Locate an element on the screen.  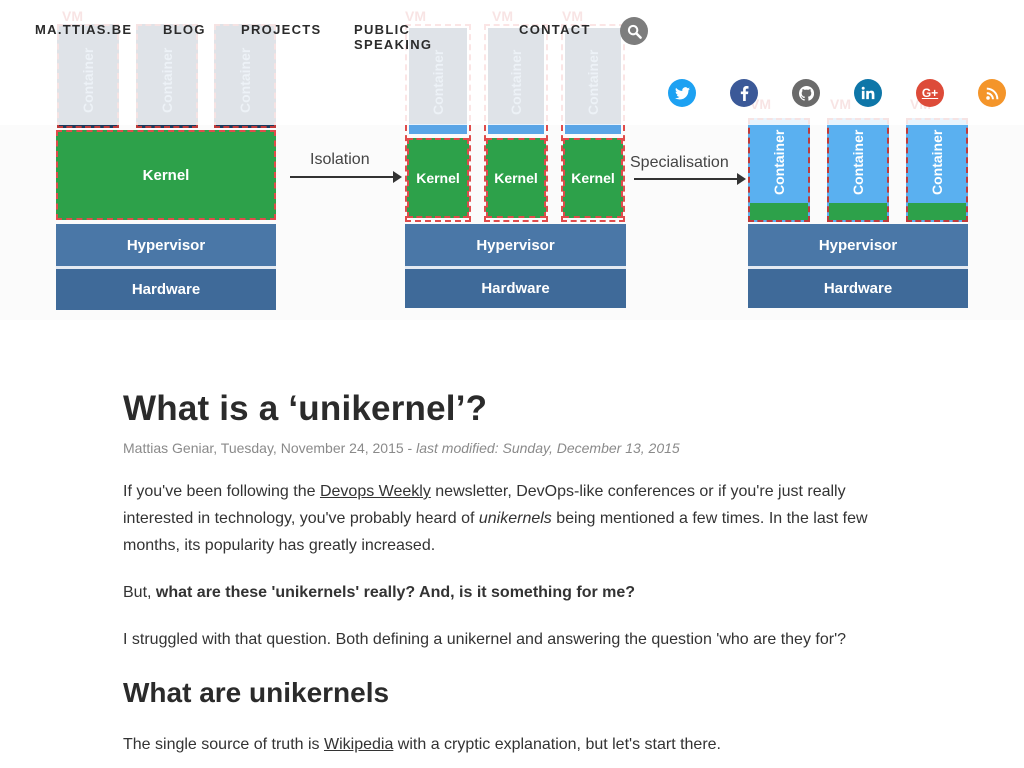
linkedin-icon is located at coordinates (868, 93).